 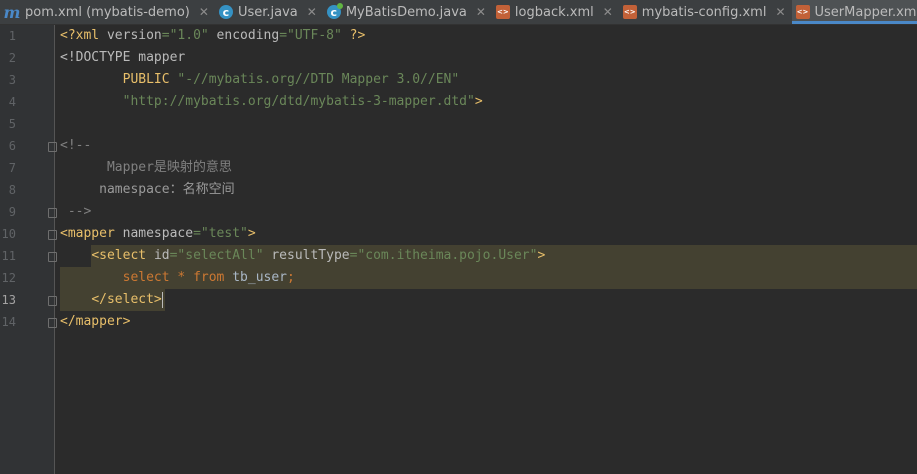 I want to click on tab-label: MyBatisDemo.java, so click(x=406, y=12).